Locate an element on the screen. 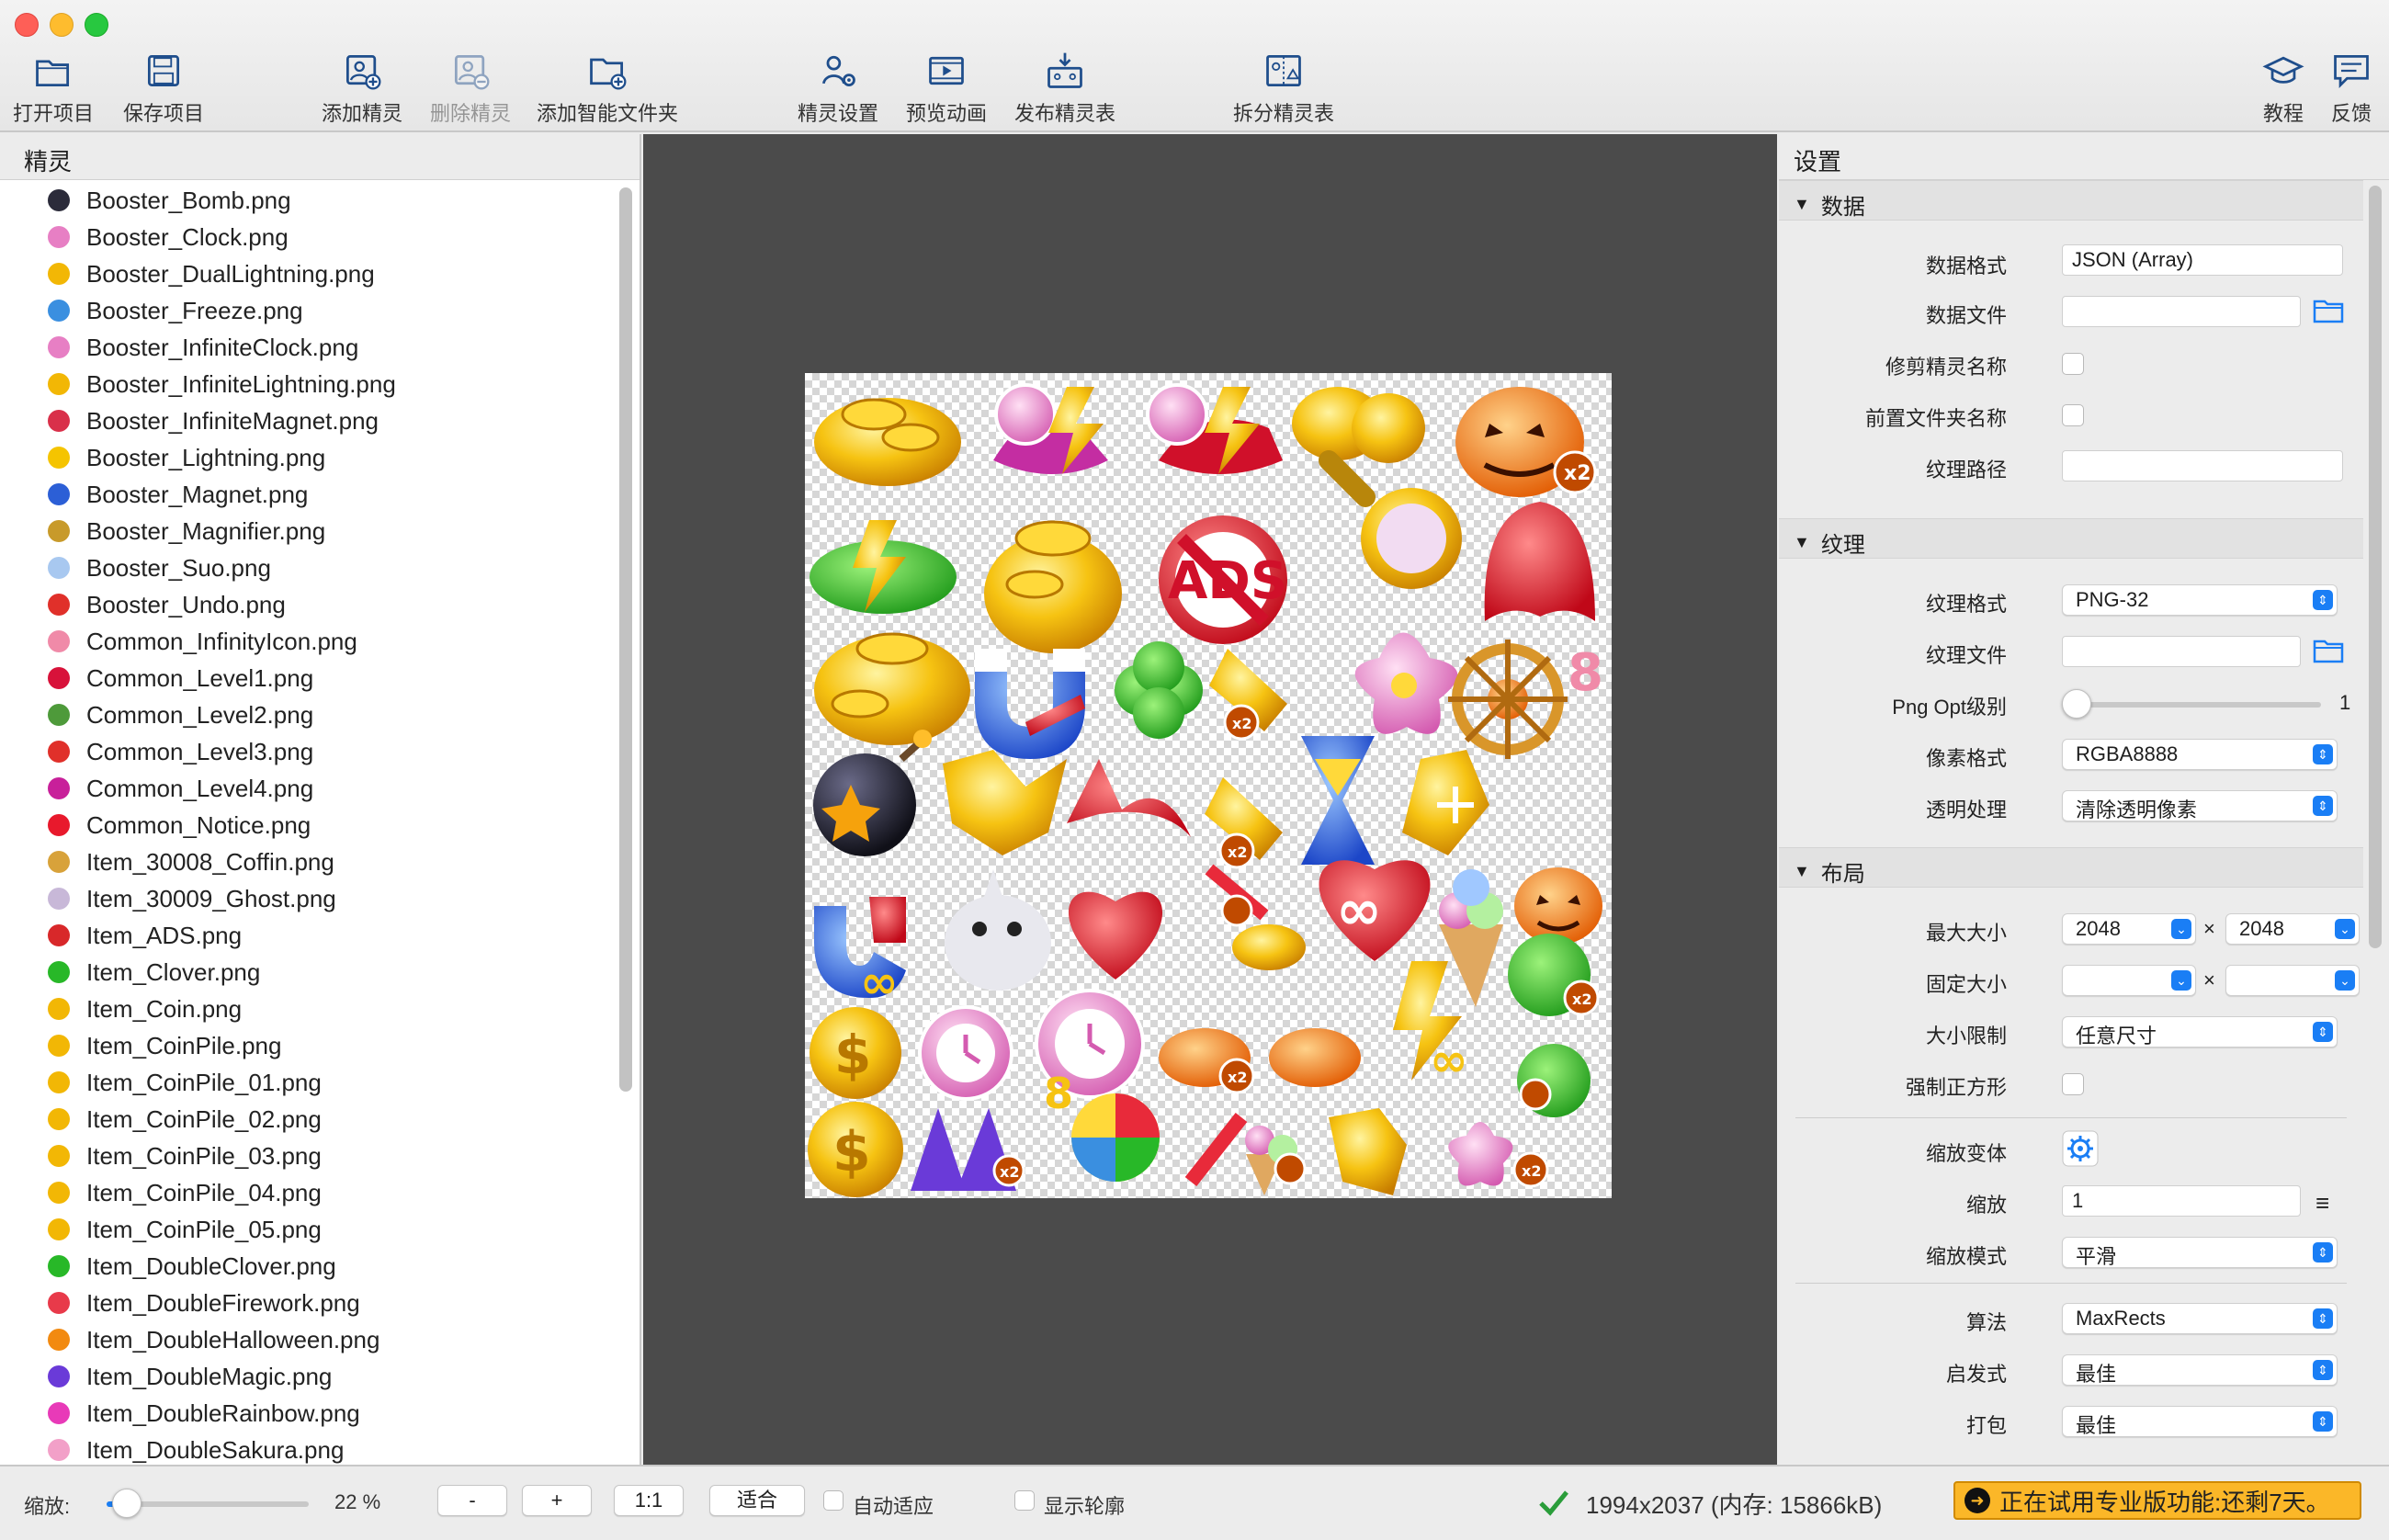  split-sheet-button: 拆分精灵表 is located at coordinates (1283, 88).